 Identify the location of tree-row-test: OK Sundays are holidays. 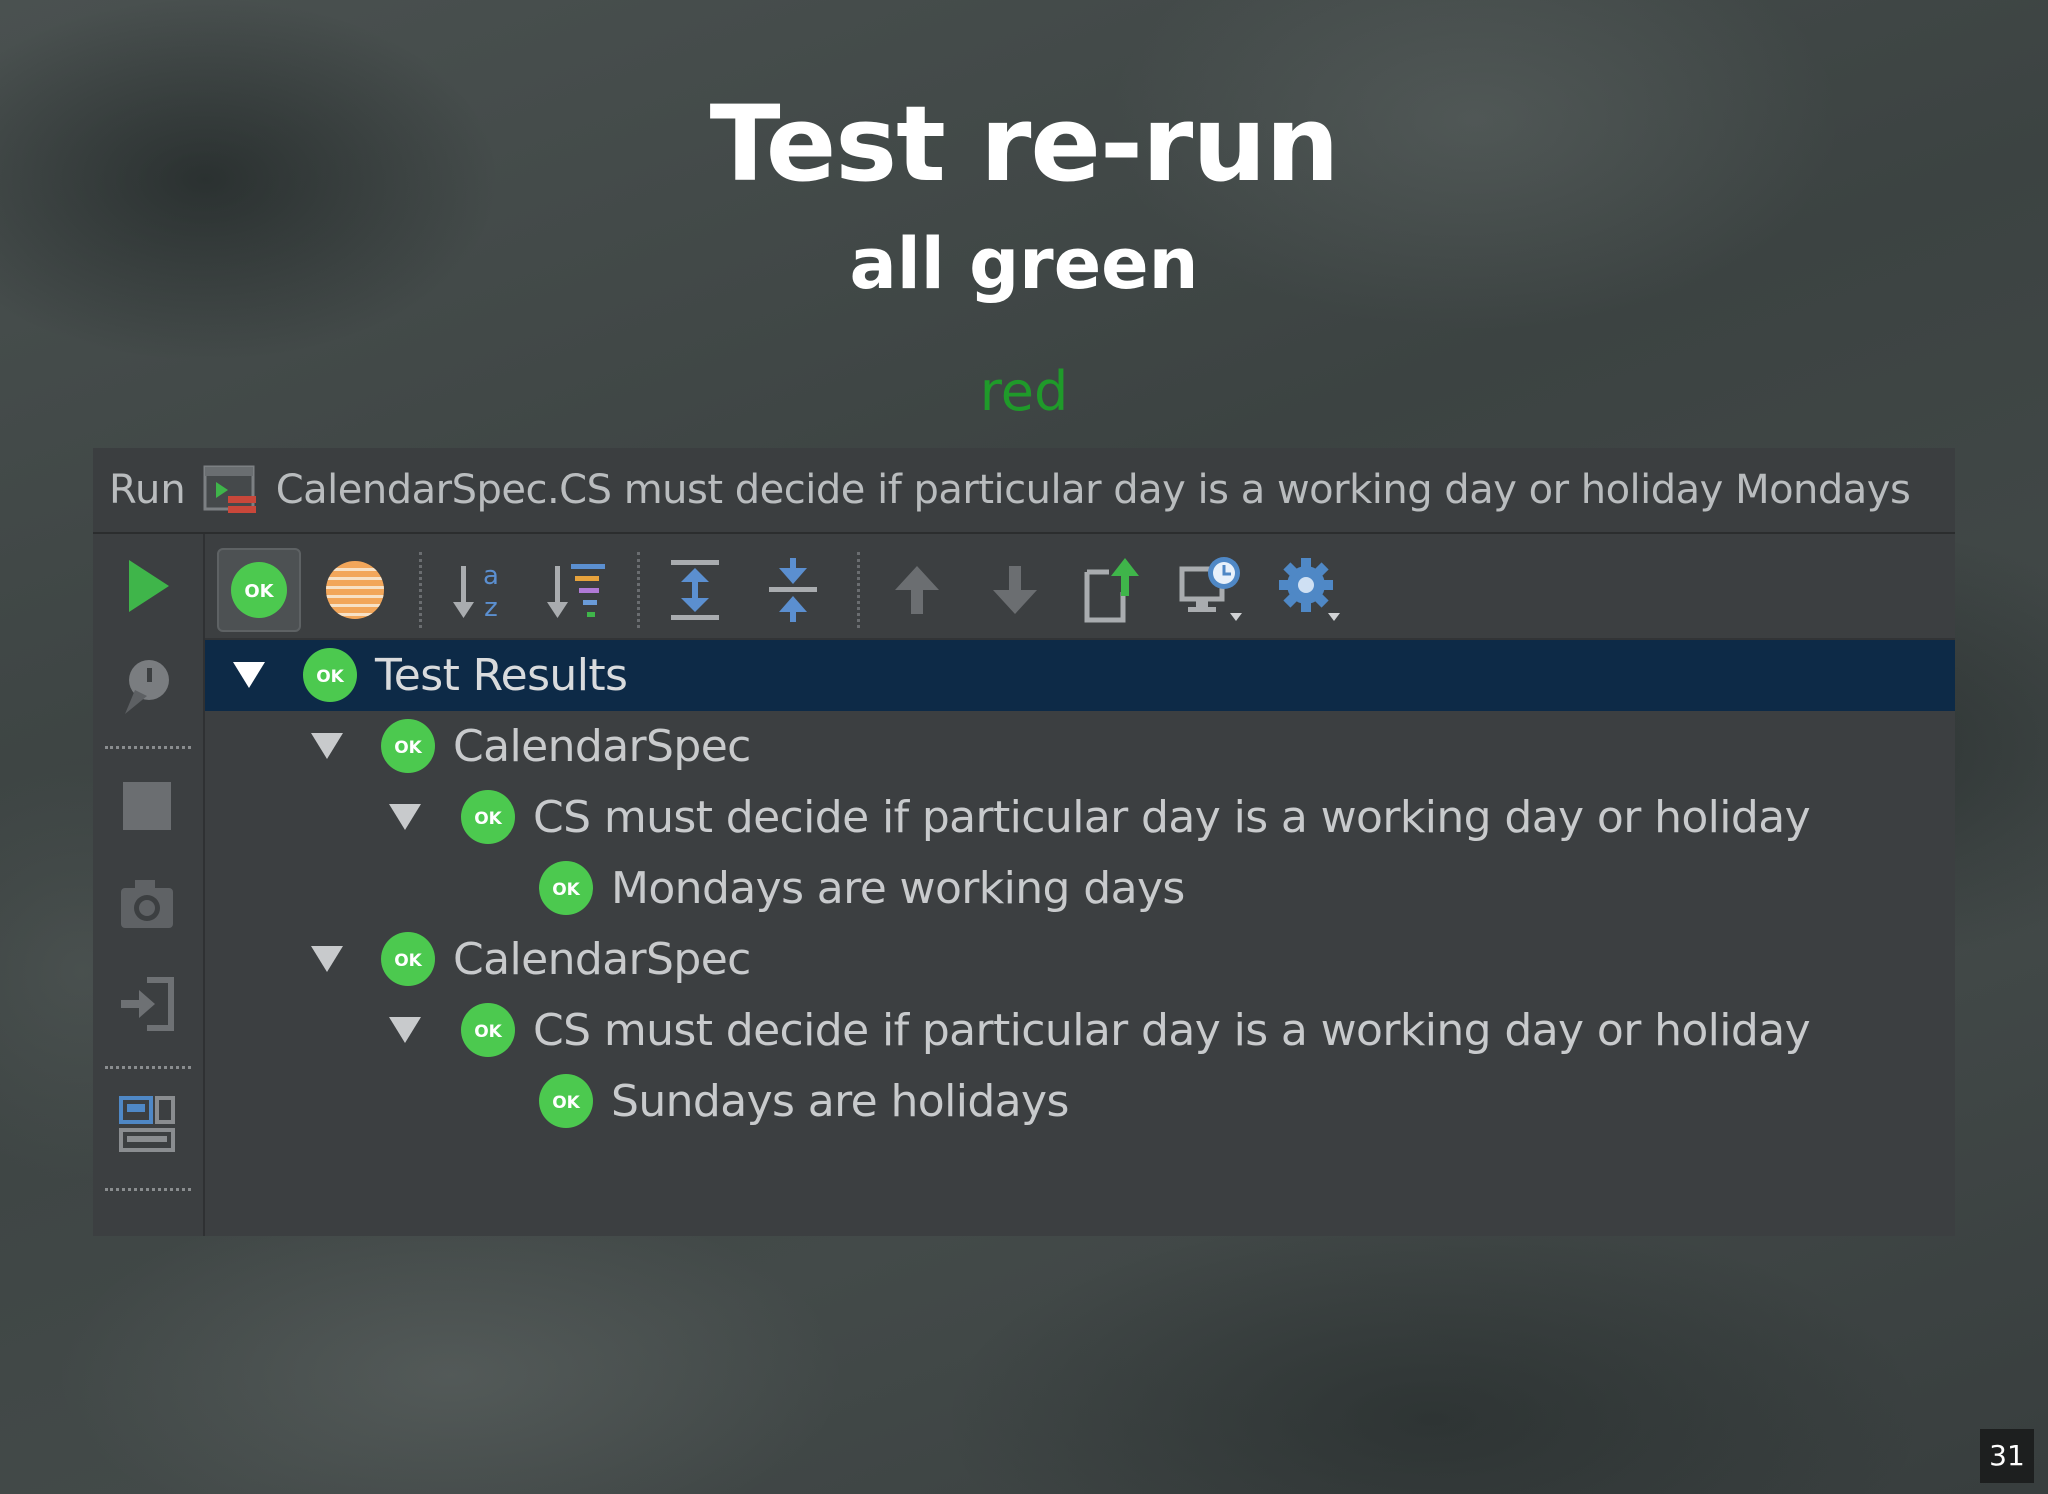
(1080, 1101).